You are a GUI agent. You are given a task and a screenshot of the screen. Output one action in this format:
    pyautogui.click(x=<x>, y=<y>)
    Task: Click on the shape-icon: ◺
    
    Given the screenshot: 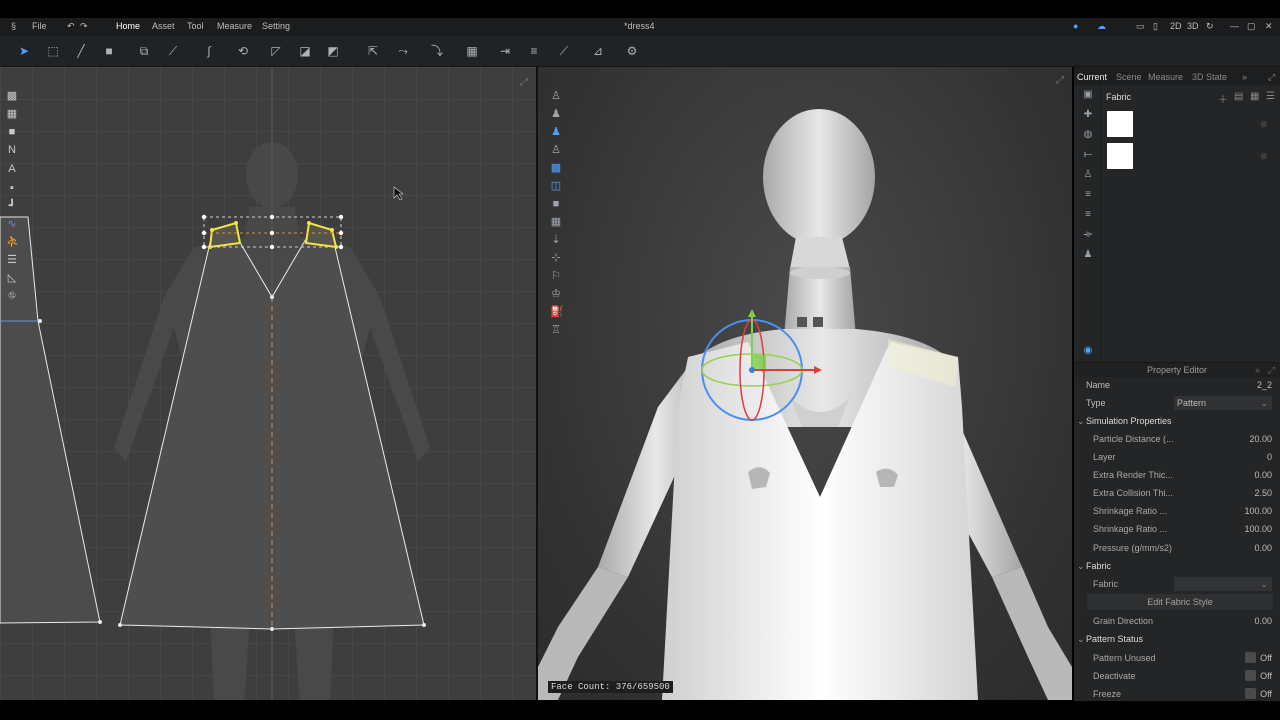 What is the action you would take?
    pyautogui.click(x=12, y=278)
    